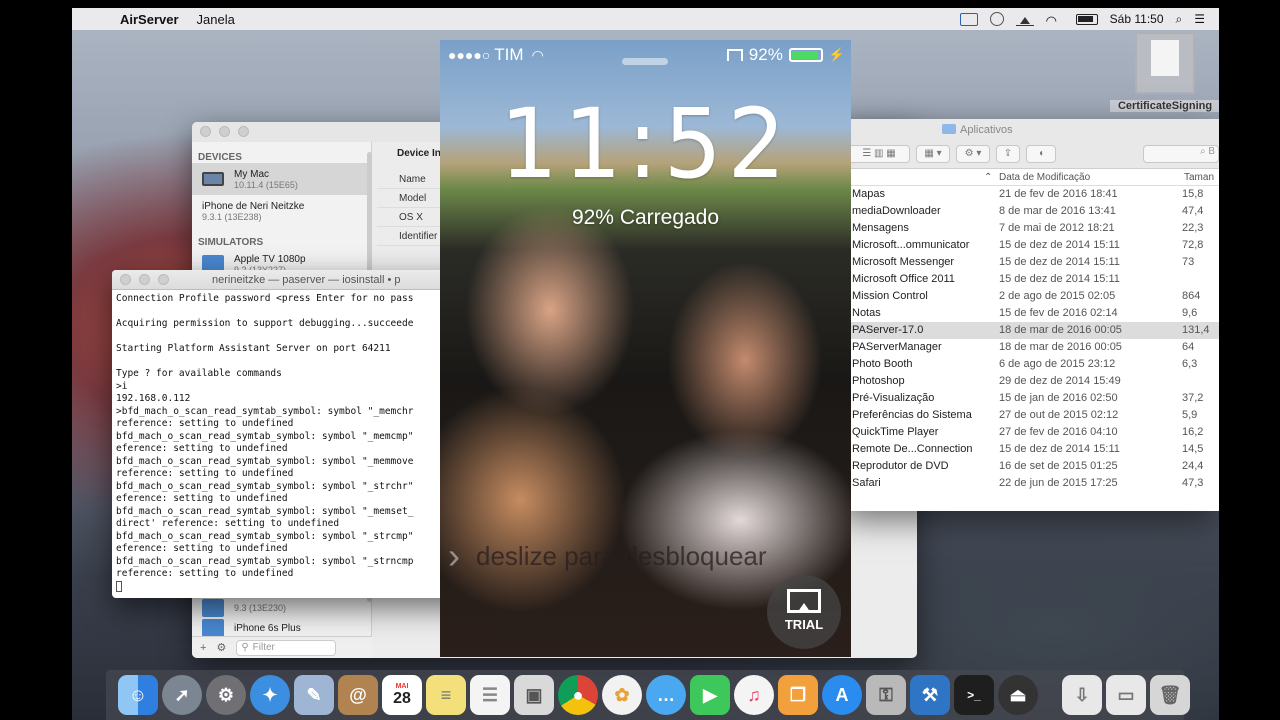 The width and height of the screenshot is (1280, 720). I want to click on certificate-file: CertificateSigning, so click(1164, 72).